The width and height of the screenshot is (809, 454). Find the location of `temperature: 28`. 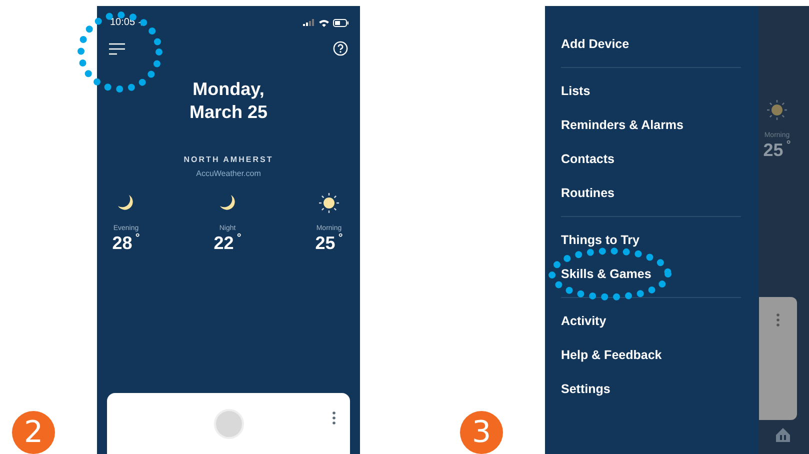

temperature: 28 is located at coordinates (122, 243).